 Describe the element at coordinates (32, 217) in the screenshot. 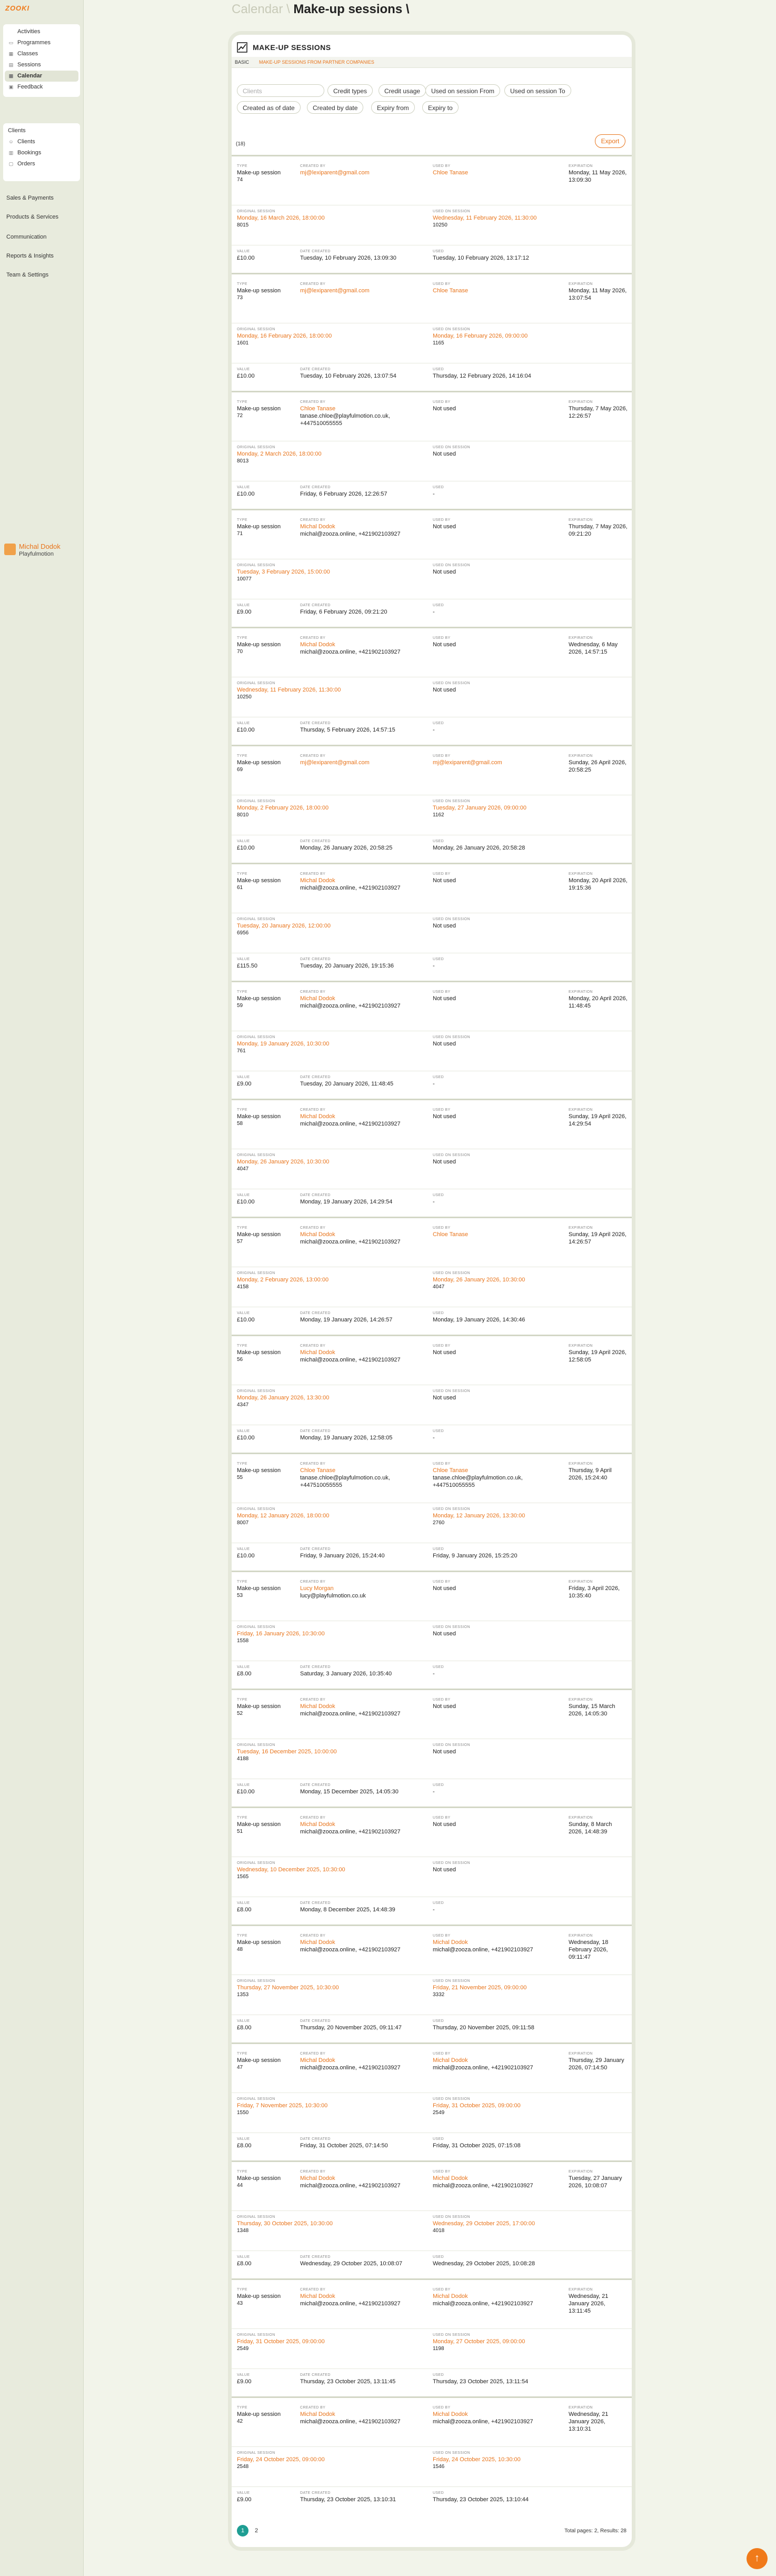

I see `sidebar-section-1: Products & Services` at that location.